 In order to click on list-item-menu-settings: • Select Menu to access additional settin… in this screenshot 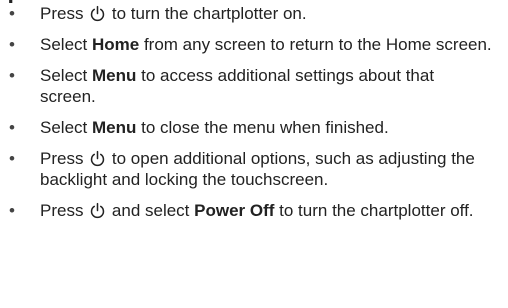, I will do `click(254, 86)`.